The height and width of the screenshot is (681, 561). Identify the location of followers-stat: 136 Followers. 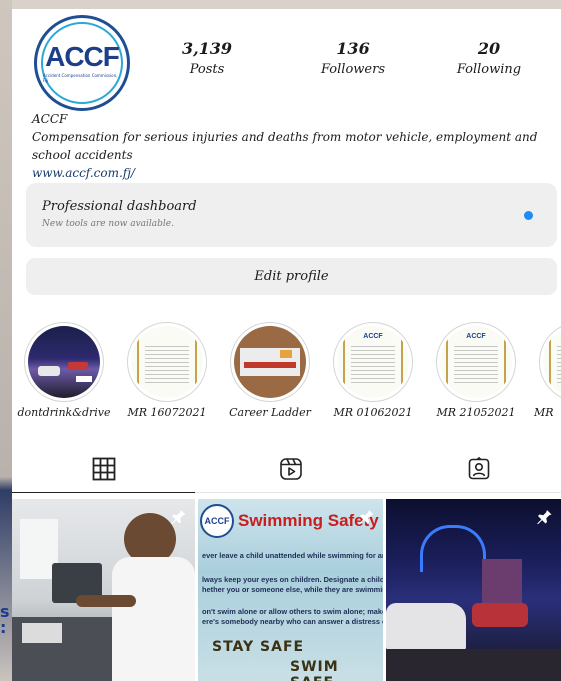
(353, 59).